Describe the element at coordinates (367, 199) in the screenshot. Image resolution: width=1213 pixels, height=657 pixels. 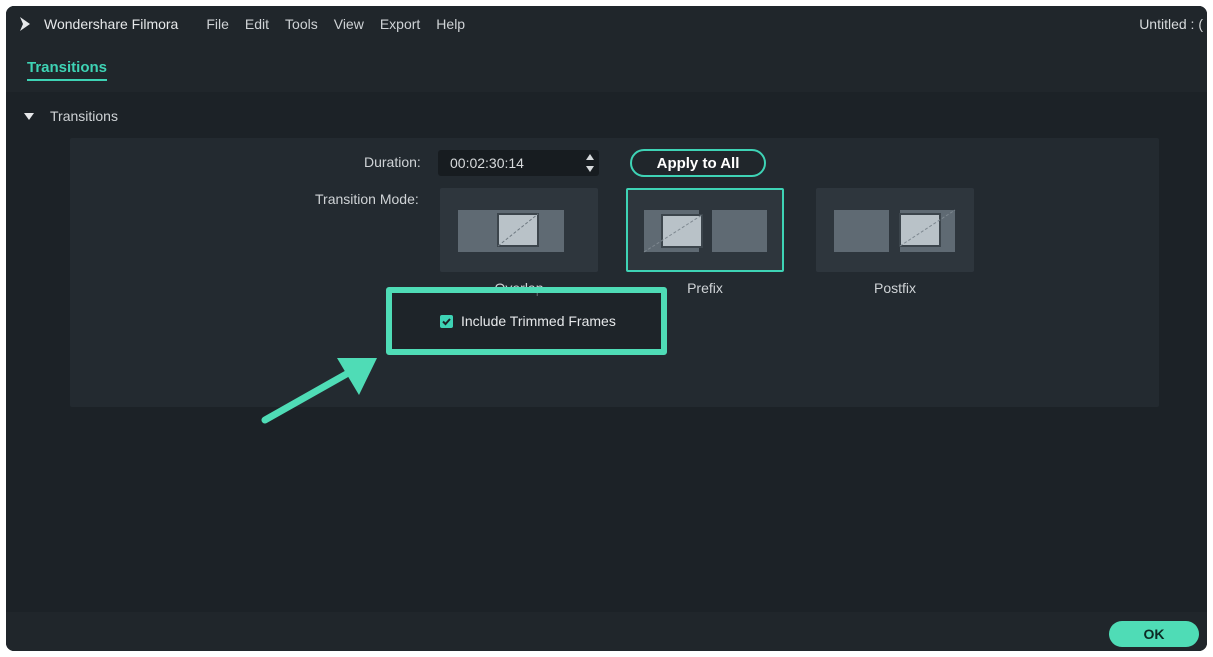
I see `transition-mode-label: Transition Mode:` at that location.